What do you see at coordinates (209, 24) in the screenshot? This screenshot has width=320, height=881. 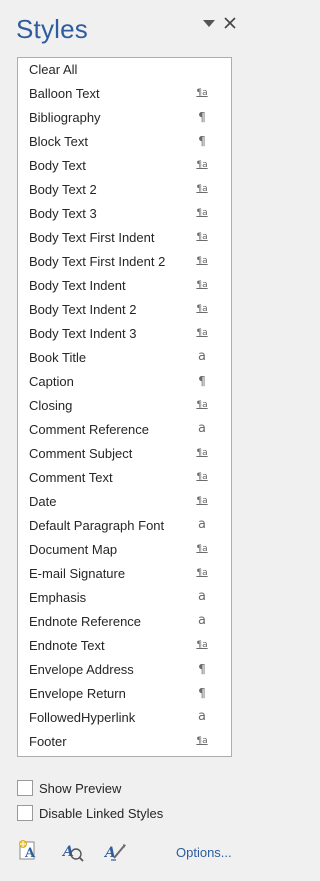 I see `dropdown-arrow-icon` at bounding box center [209, 24].